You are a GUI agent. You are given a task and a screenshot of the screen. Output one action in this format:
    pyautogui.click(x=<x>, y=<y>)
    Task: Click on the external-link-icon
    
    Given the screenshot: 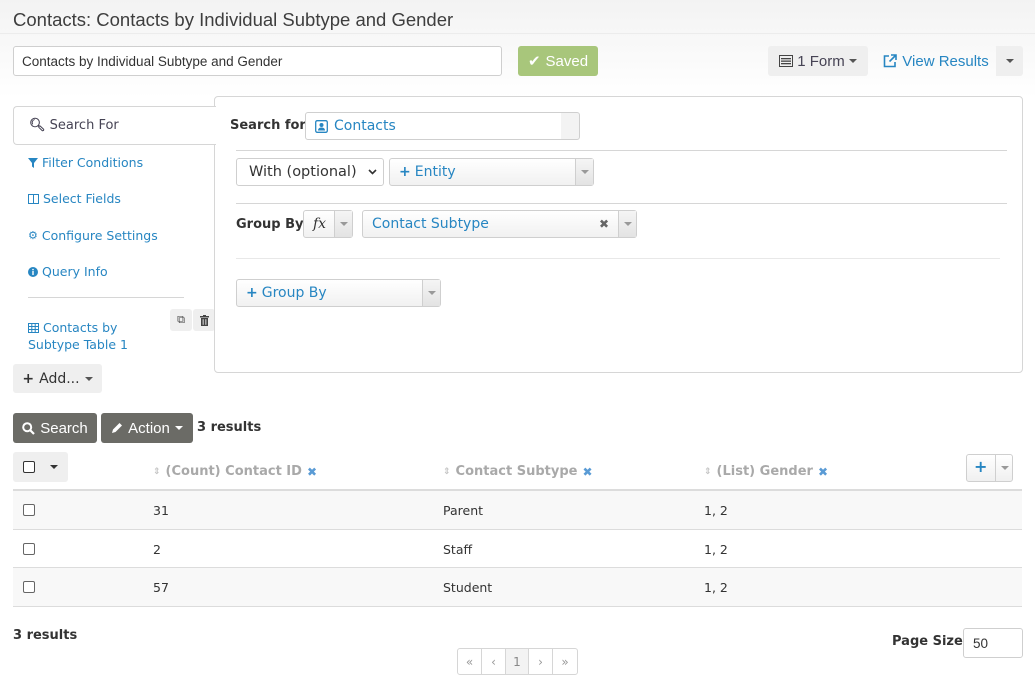 What is the action you would take?
    pyautogui.click(x=890, y=61)
    